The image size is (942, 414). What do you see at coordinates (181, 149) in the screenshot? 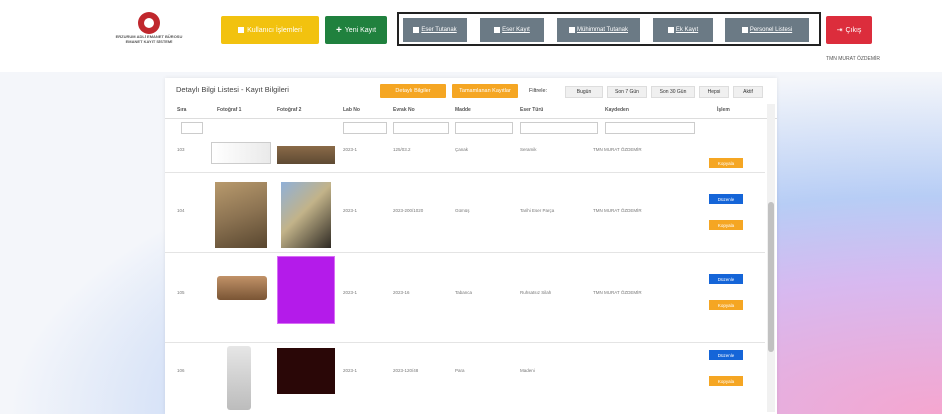
I see `cell-no: 103` at bounding box center [181, 149].